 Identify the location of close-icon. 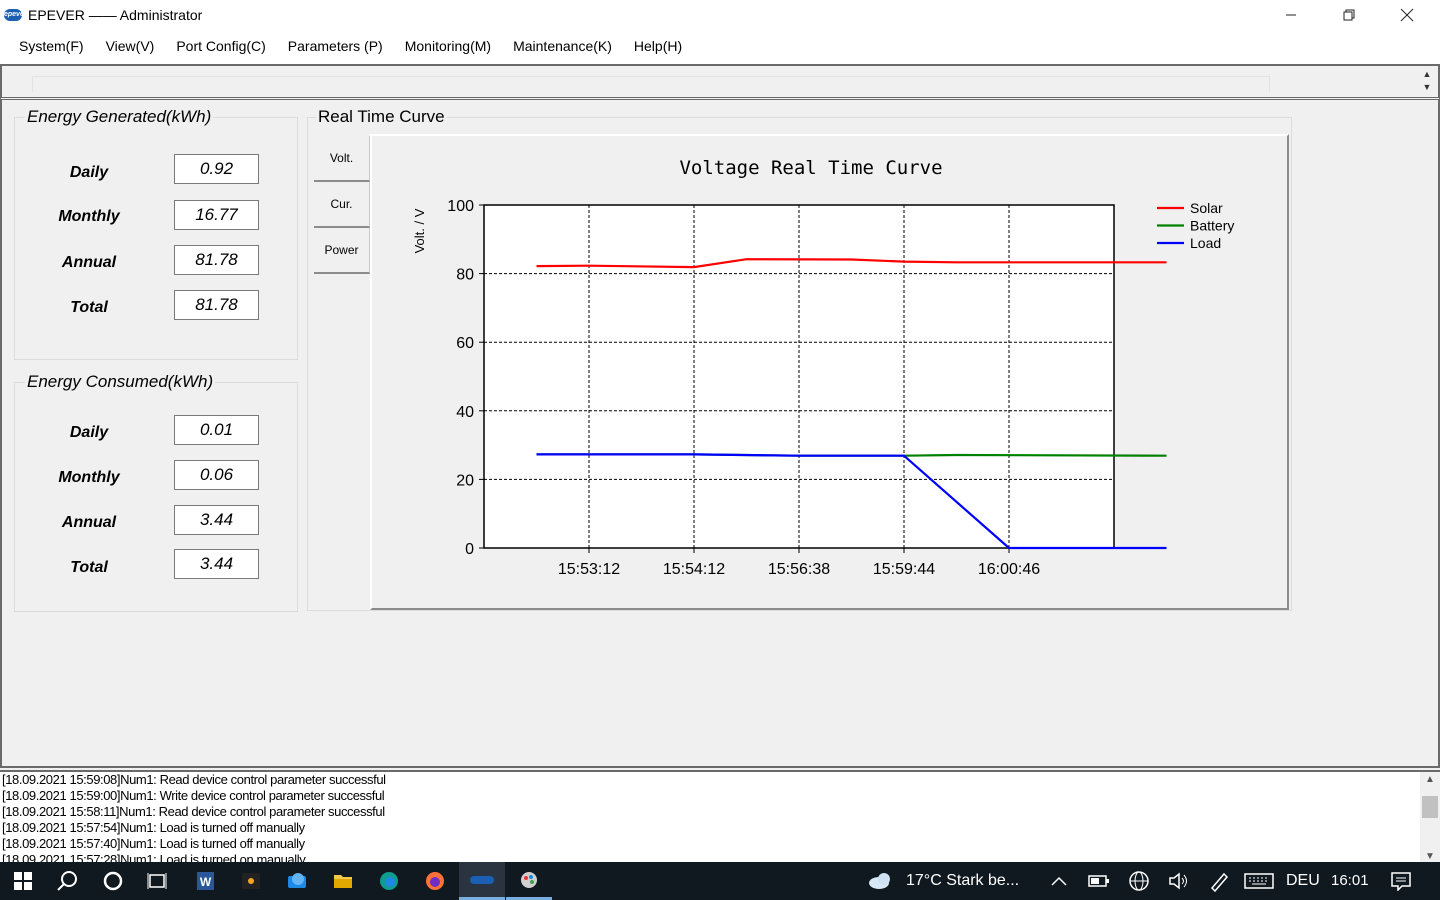
(1407, 15).